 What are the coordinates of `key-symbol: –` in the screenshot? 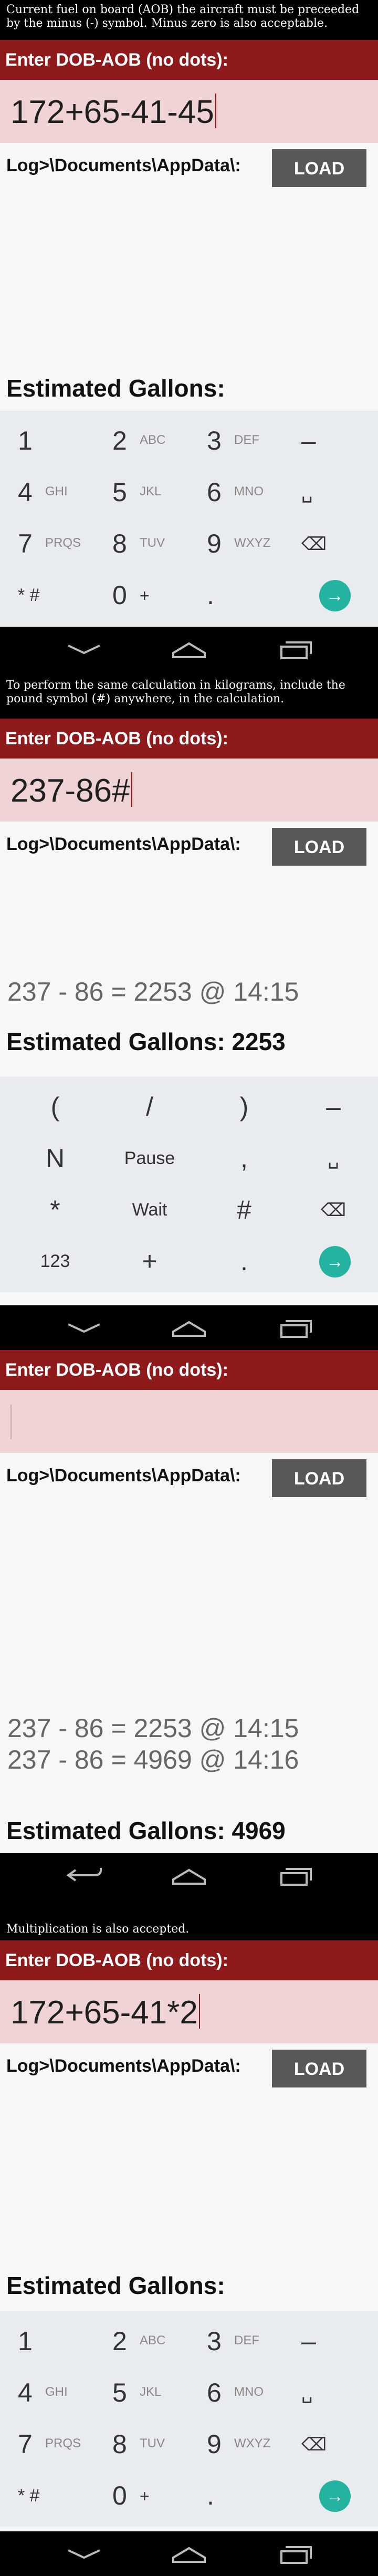 It's located at (333, 1106).